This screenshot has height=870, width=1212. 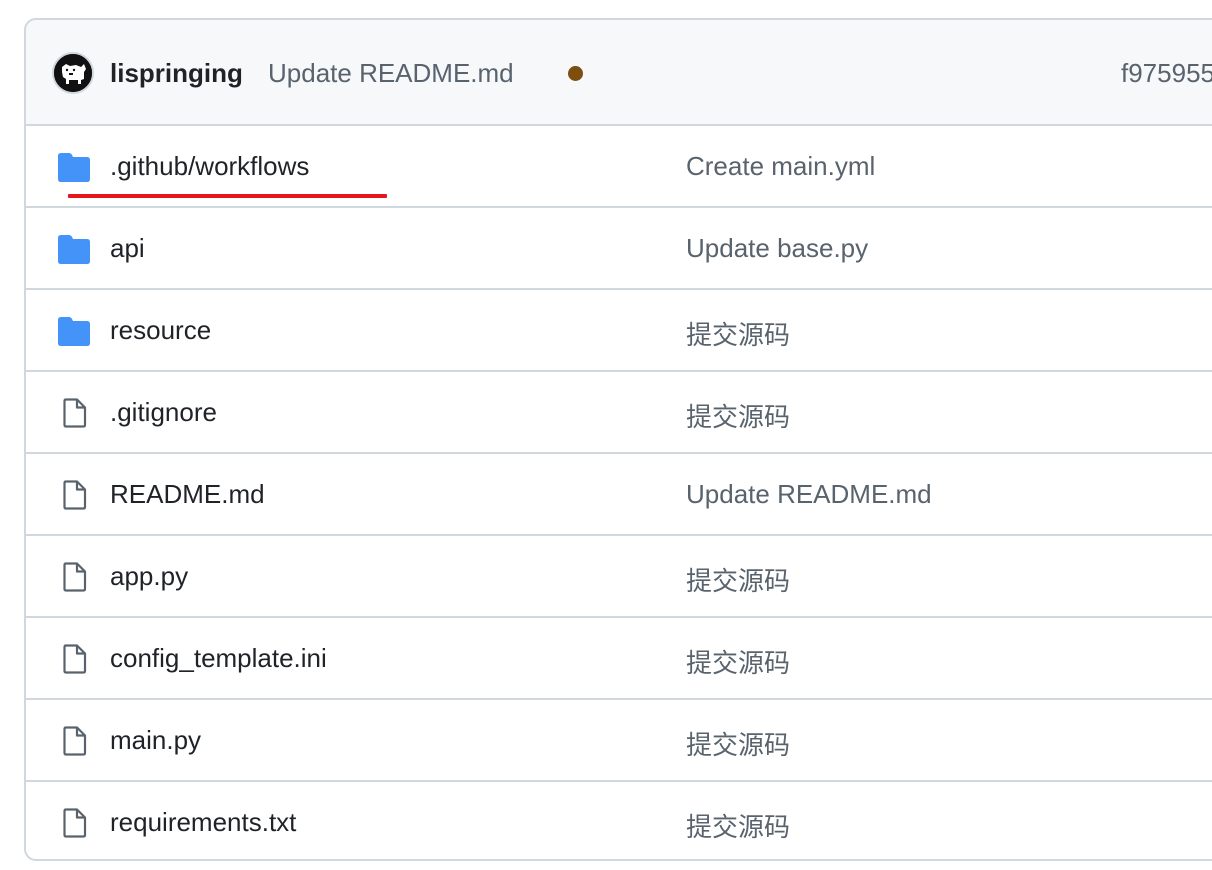 What do you see at coordinates (203, 822) in the screenshot?
I see `file-name-link: requirements.txt` at bounding box center [203, 822].